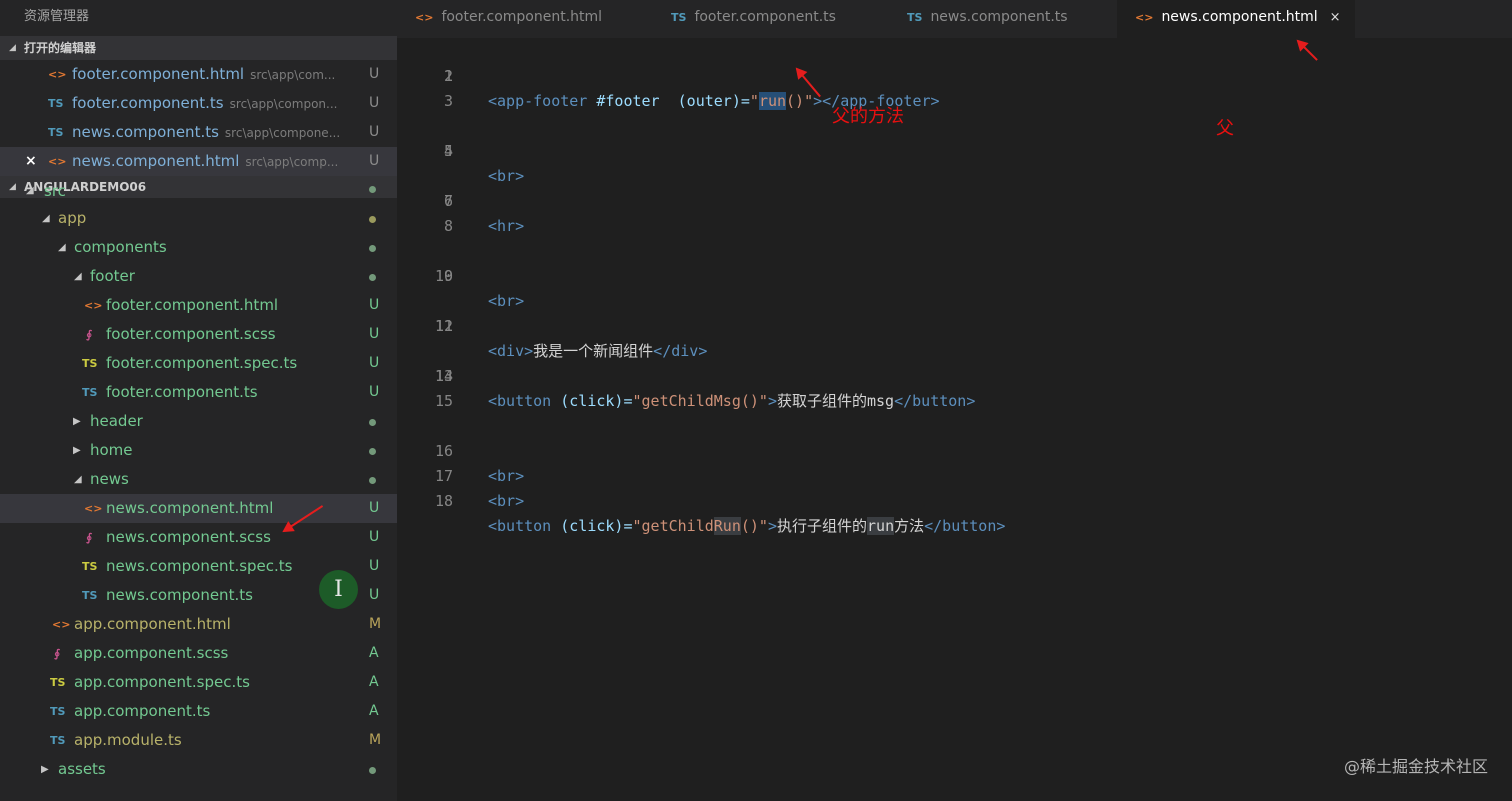 The height and width of the screenshot is (801, 1512). I want to click on open-editor-item: <> footer.component.html src\app\com... U, so click(198, 74).